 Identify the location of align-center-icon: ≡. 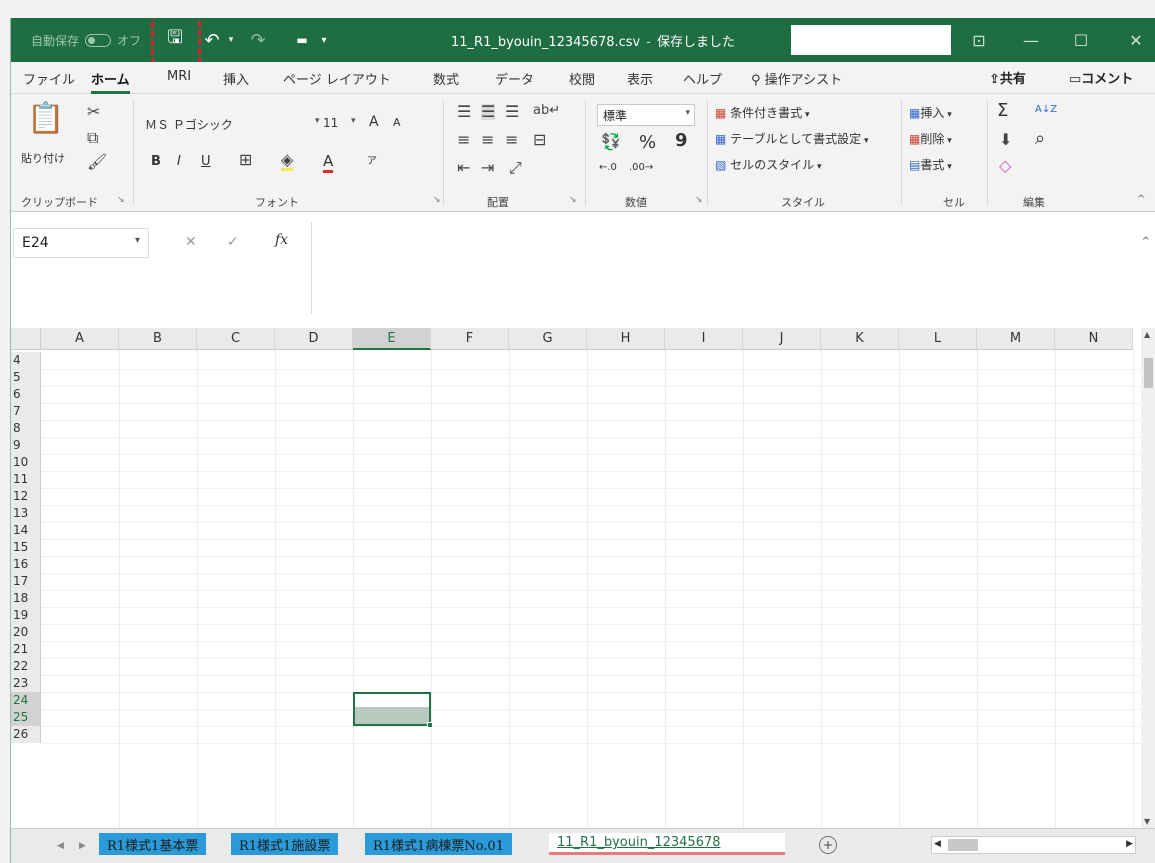
(487, 140).